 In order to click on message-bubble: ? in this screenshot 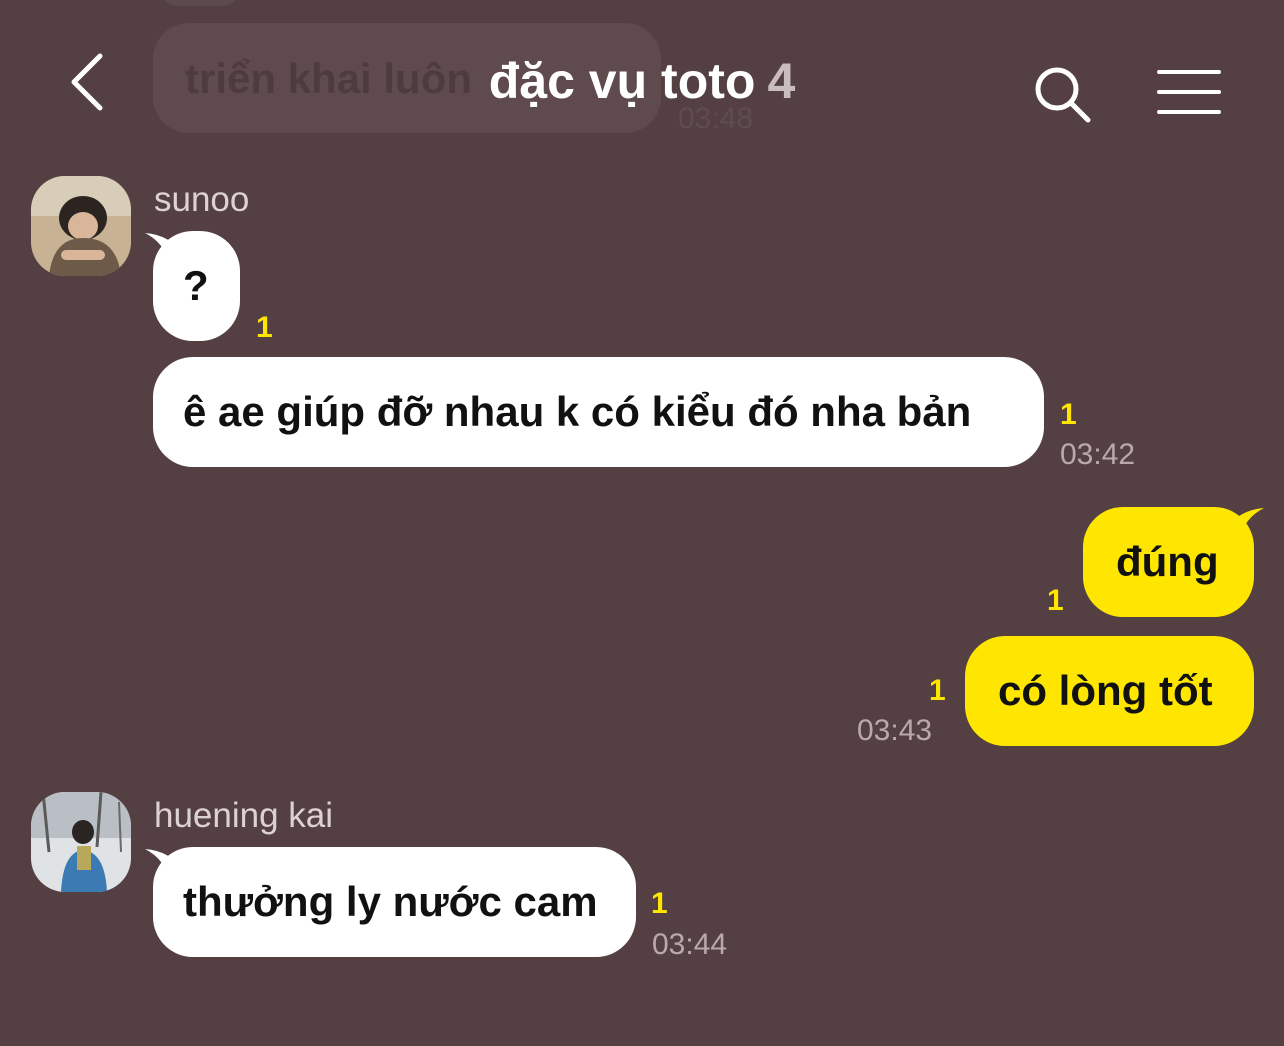, I will do `click(196, 286)`.